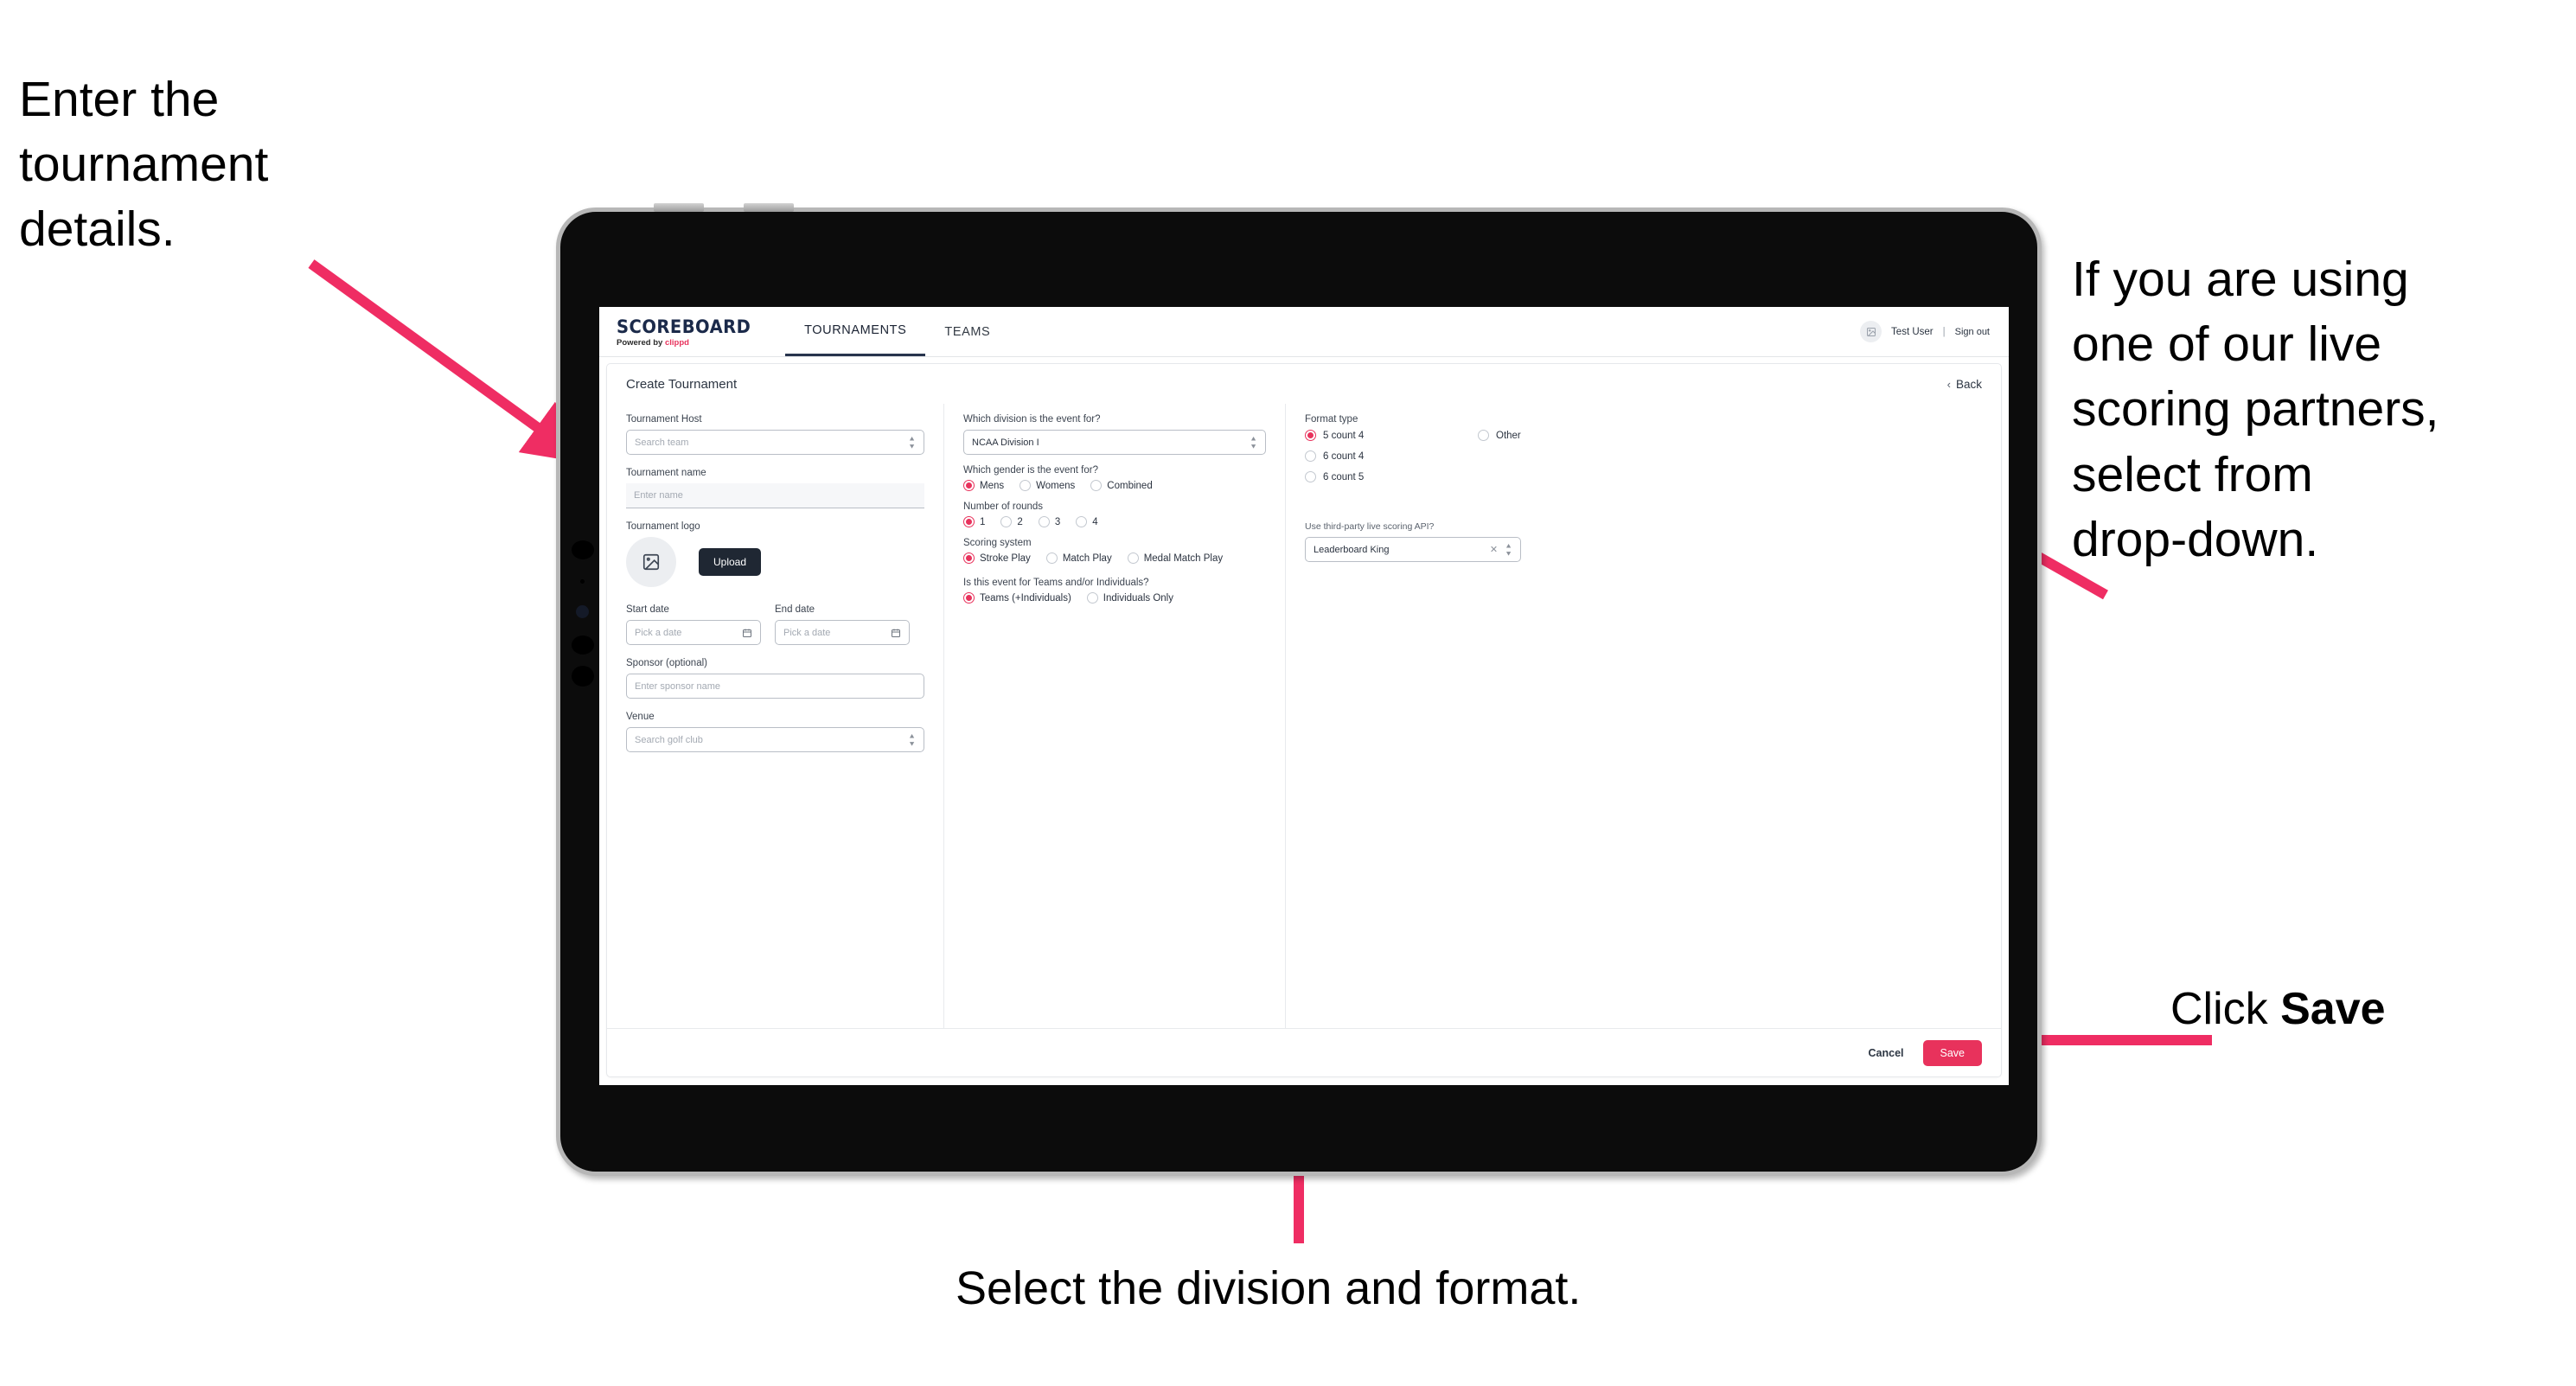 This screenshot has height=1386, width=2576. Describe the element at coordinates (775, 739) in the screenshot. I see `venue-select: Search golf club ▲ ▼` at that location.